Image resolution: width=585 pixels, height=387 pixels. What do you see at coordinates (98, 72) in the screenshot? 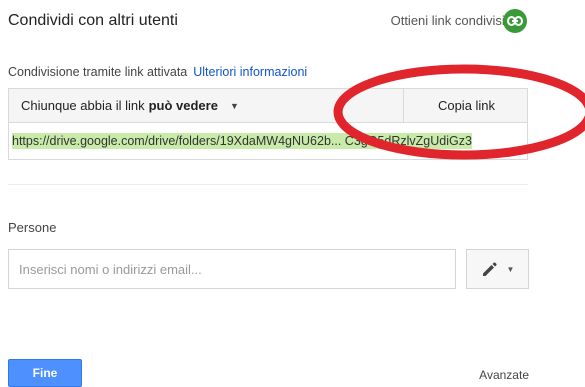
I see `link-sharing-status-text: Condivisione tramite link attivata` at bounding box center [98, 72].